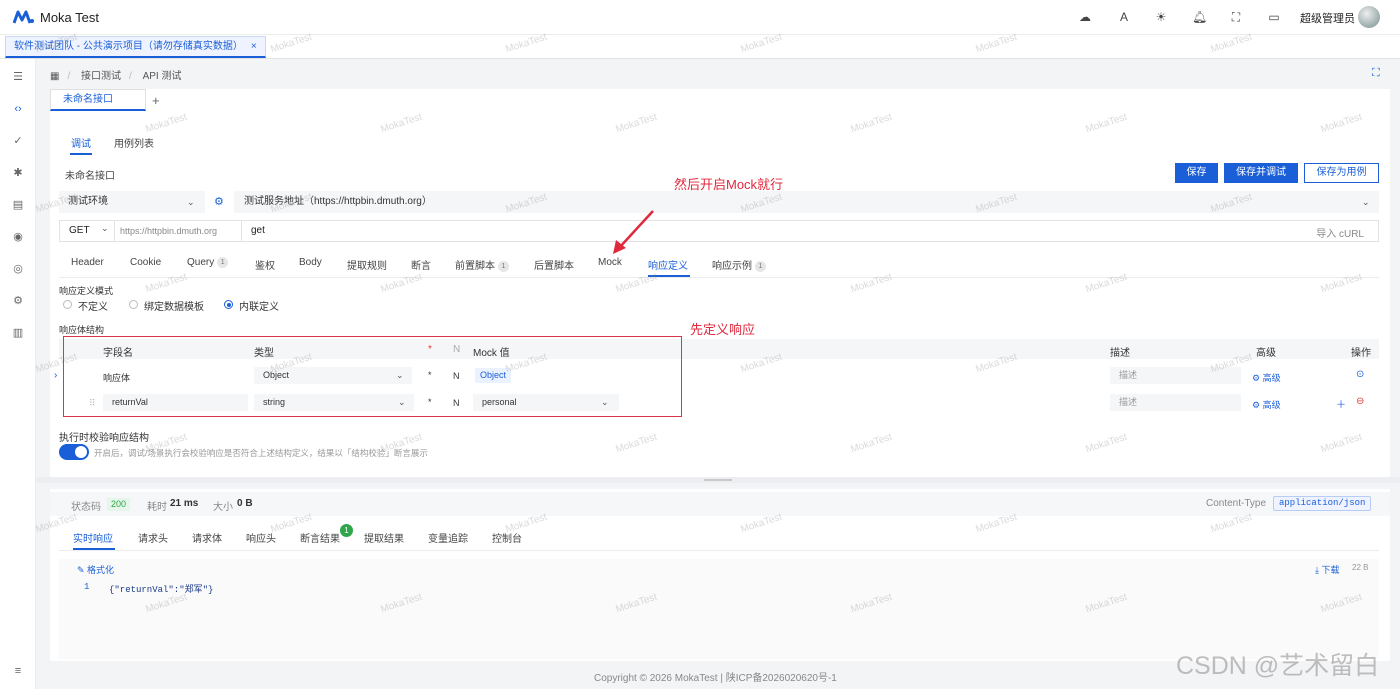  Describe the element at coordinates (1085, 17) in the screenshot. I see `cloud-icon: ☁` at that location.